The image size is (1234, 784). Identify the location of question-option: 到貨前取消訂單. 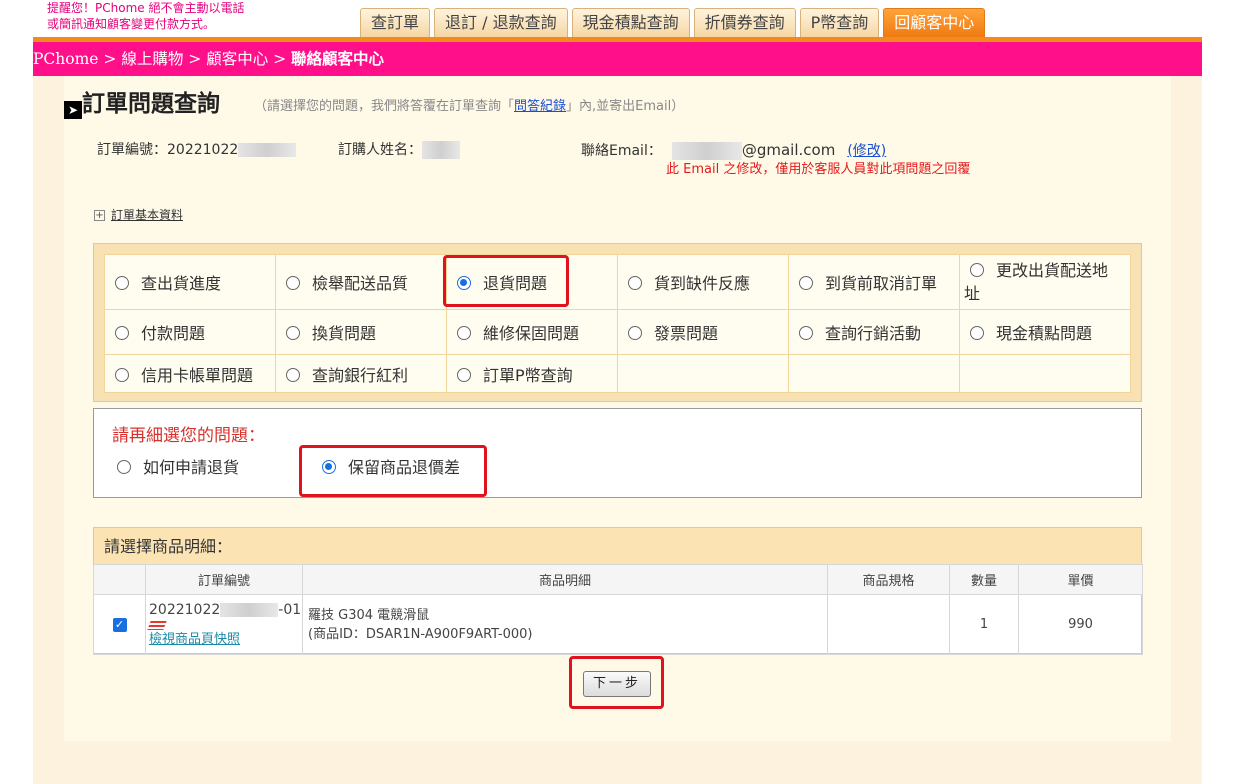
(874, 282).